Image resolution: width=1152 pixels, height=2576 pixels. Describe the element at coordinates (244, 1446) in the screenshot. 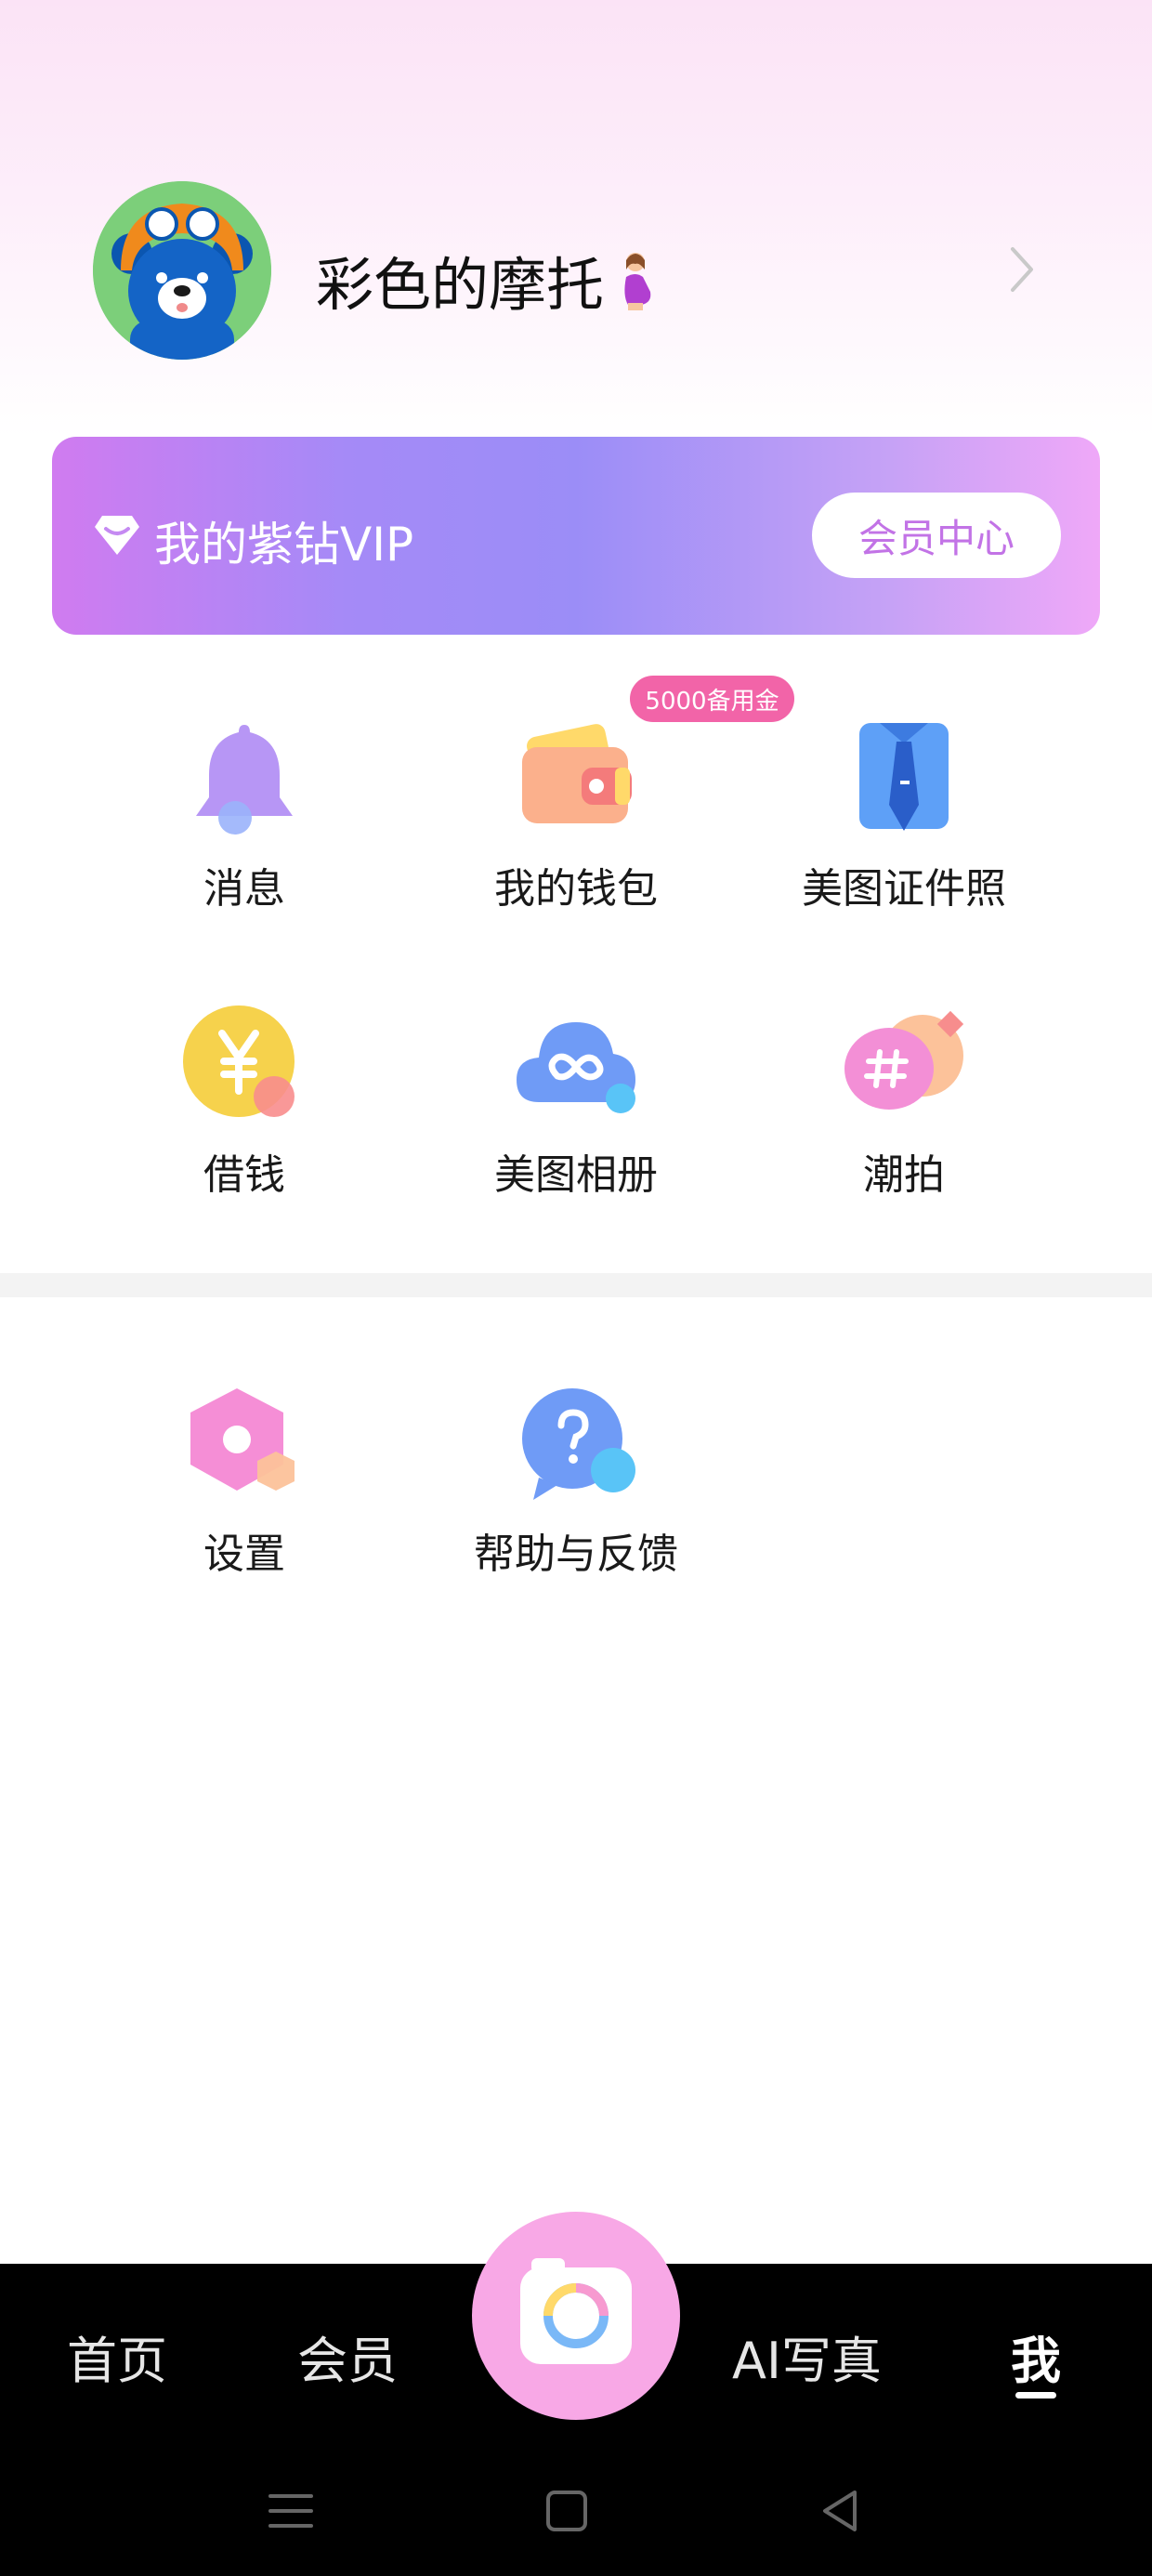

I see `settings-icon` at that location.